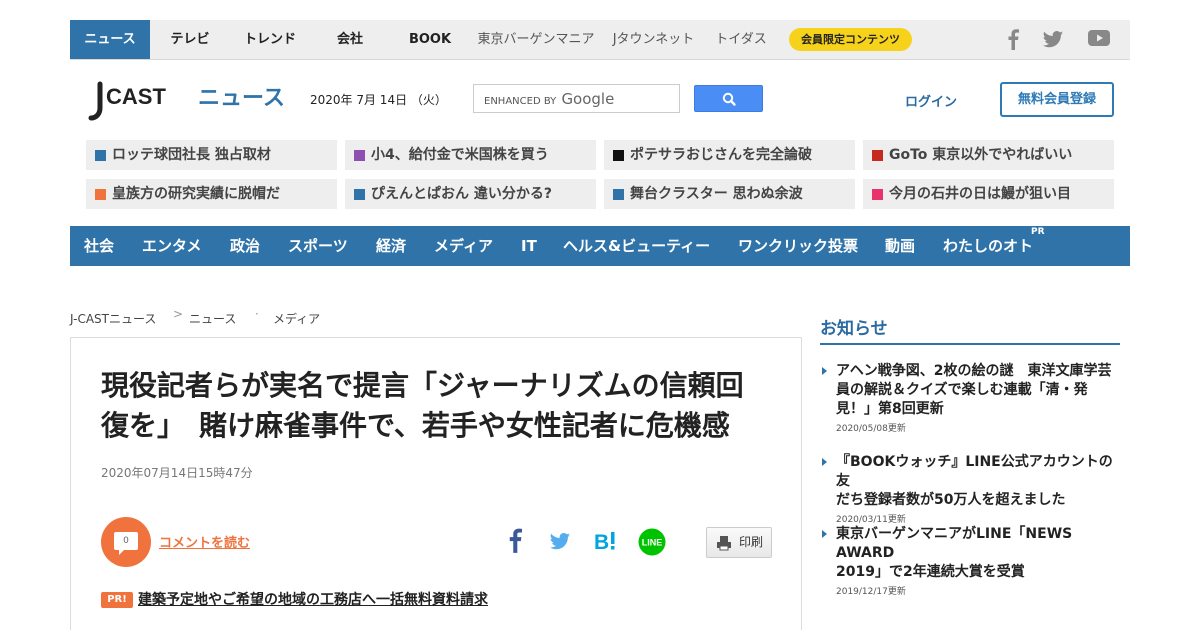 The image size is (1200, 630). I want to click on trending-tag-label: ポテサラおじさんを完全論破, so click(721, 155).